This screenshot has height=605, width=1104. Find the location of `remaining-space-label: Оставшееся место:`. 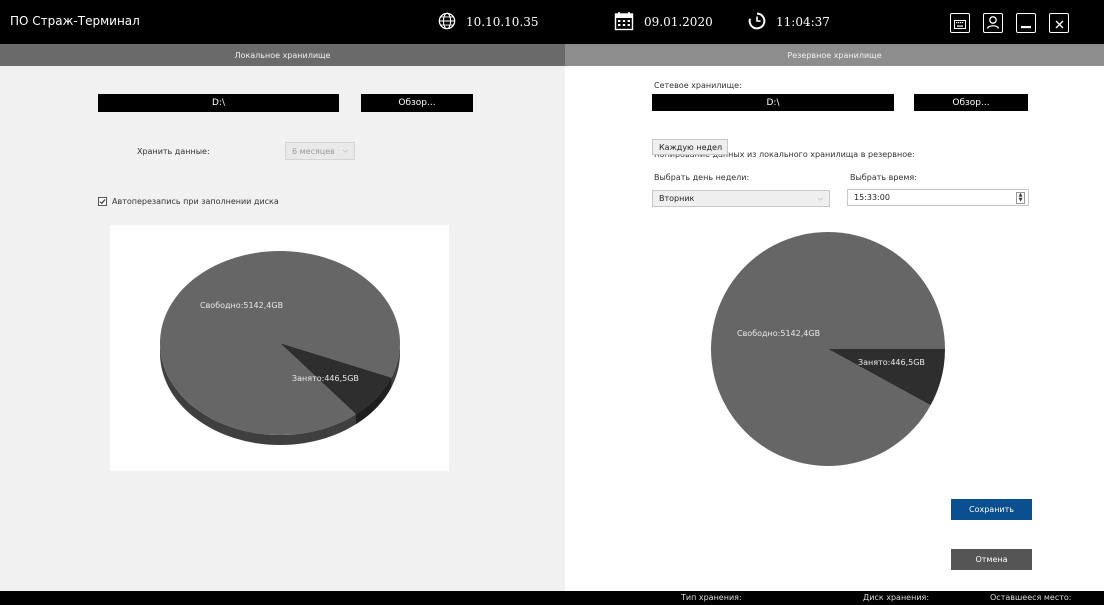

remaining-space-label: Оставшееся место: is located at coordinates (1031, 597).